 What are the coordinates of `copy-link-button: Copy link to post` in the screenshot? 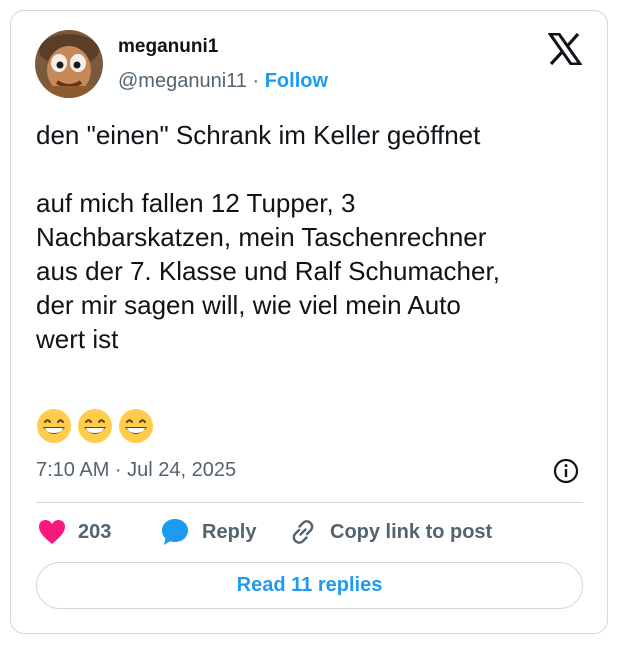 It's located at (390, 532).